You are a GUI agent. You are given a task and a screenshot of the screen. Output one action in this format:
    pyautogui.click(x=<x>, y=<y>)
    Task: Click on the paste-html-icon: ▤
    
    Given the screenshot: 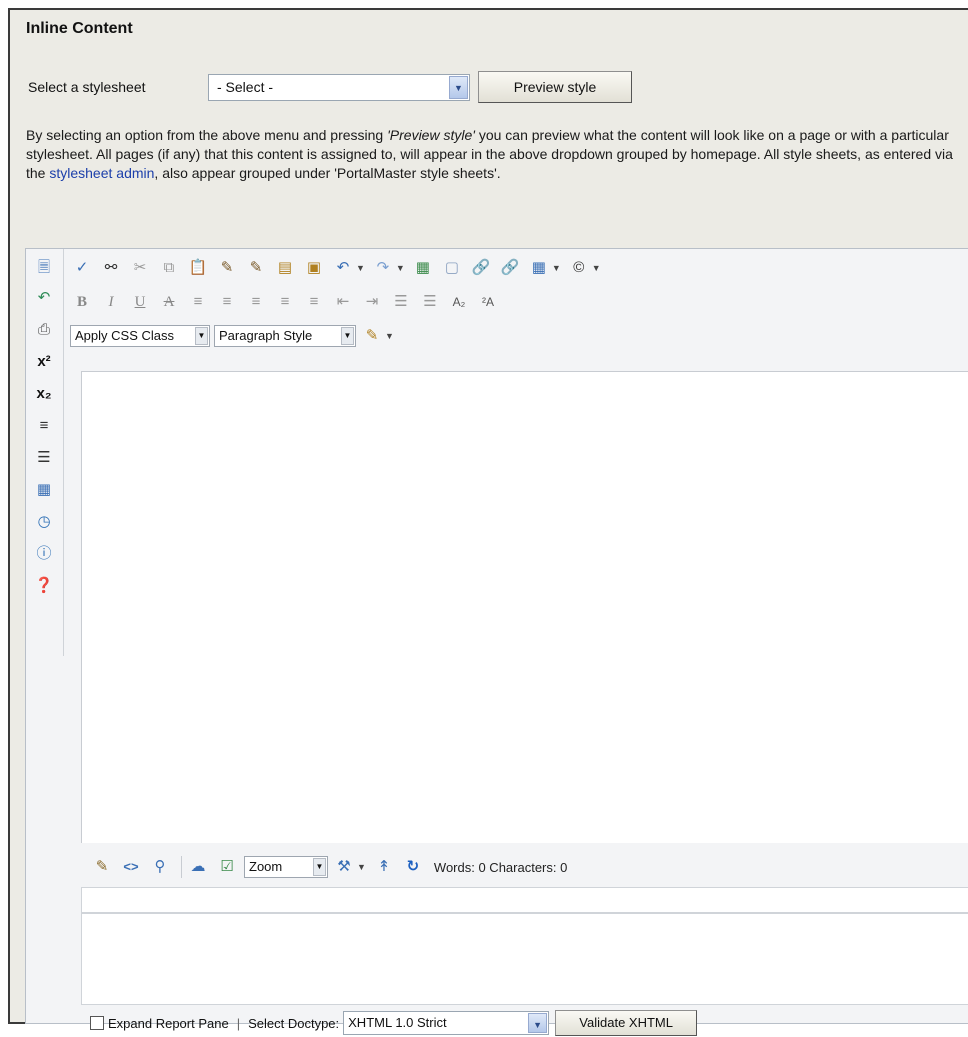 What is the action you would take?
    pyautogui.click(x=285, y=268)
    